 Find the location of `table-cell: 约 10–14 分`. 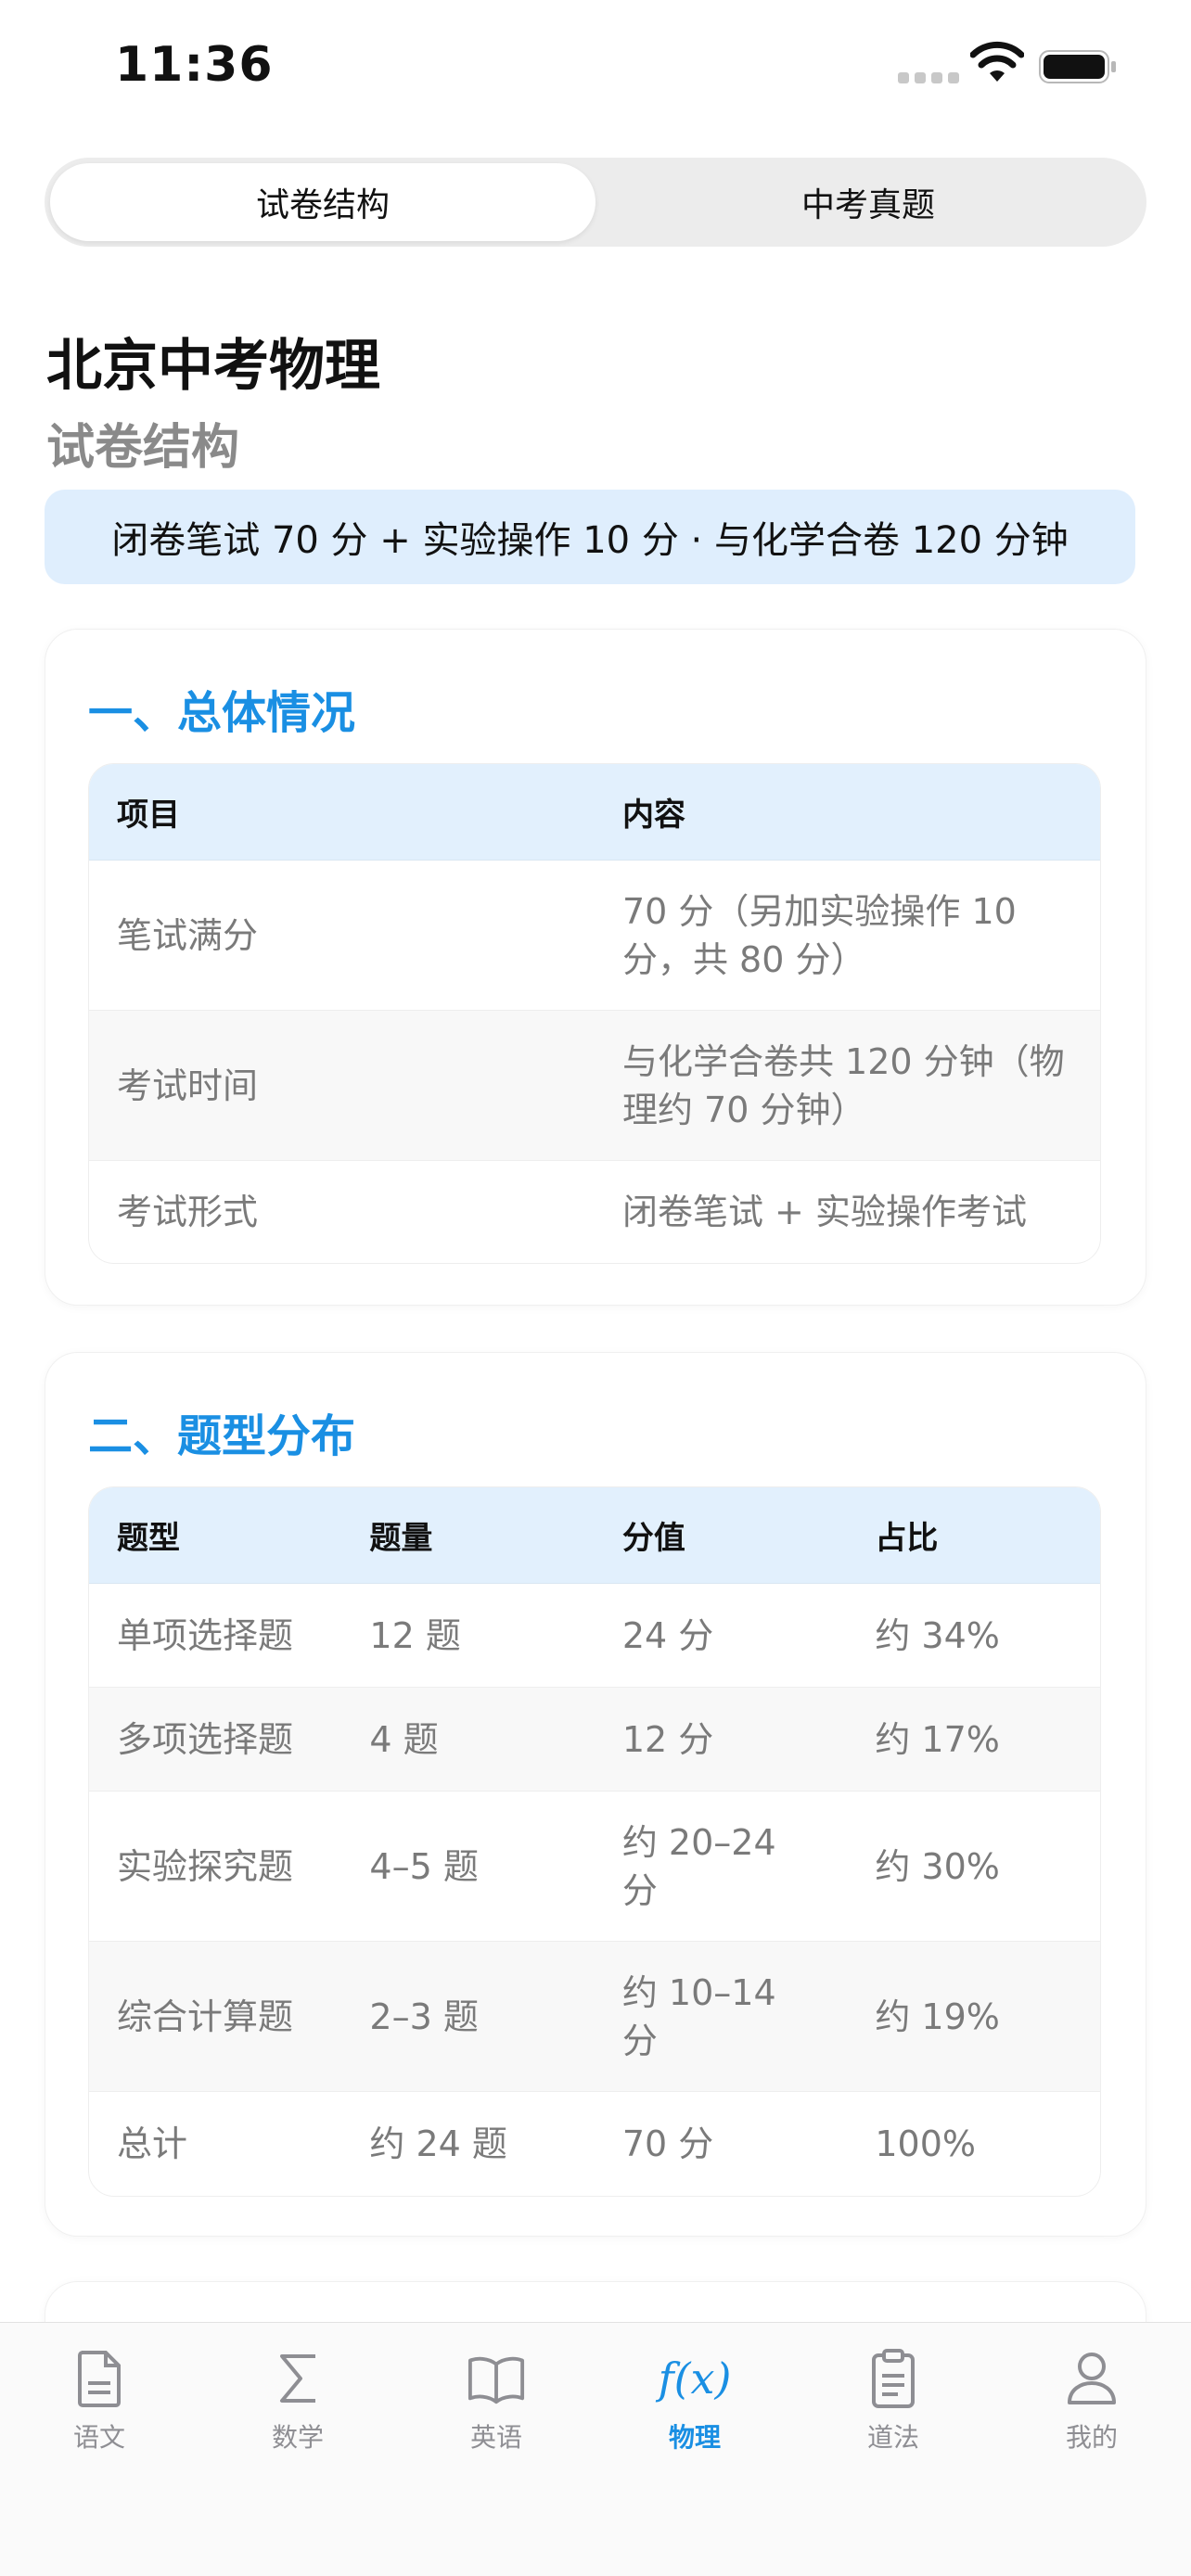

table-cell: 约 10–14 分 is located at coordinates (721, 2017).